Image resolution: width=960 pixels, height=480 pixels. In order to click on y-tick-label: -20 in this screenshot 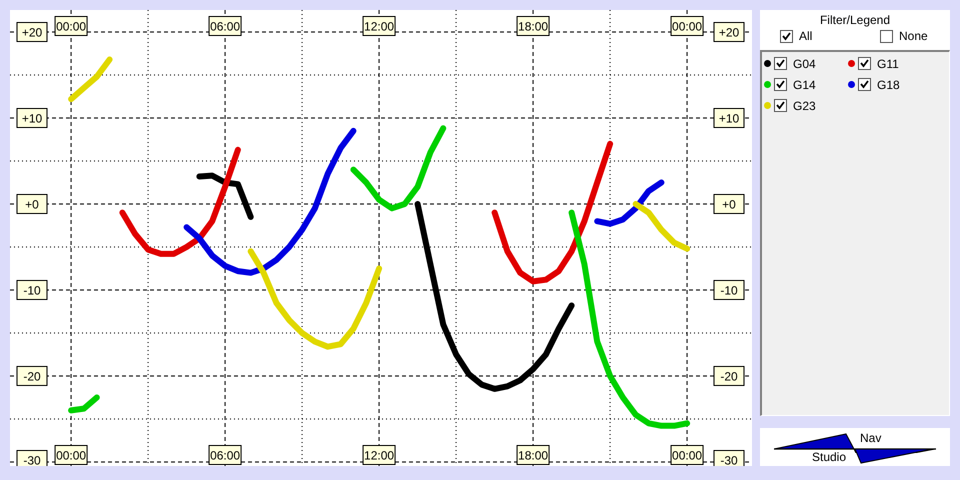, I will do `click(32, 376)`.